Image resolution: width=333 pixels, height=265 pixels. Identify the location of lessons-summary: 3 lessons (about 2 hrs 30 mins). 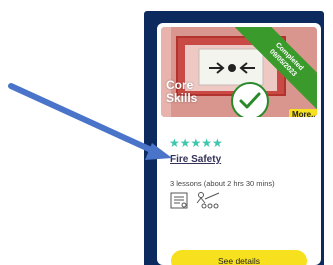
(222, 183).